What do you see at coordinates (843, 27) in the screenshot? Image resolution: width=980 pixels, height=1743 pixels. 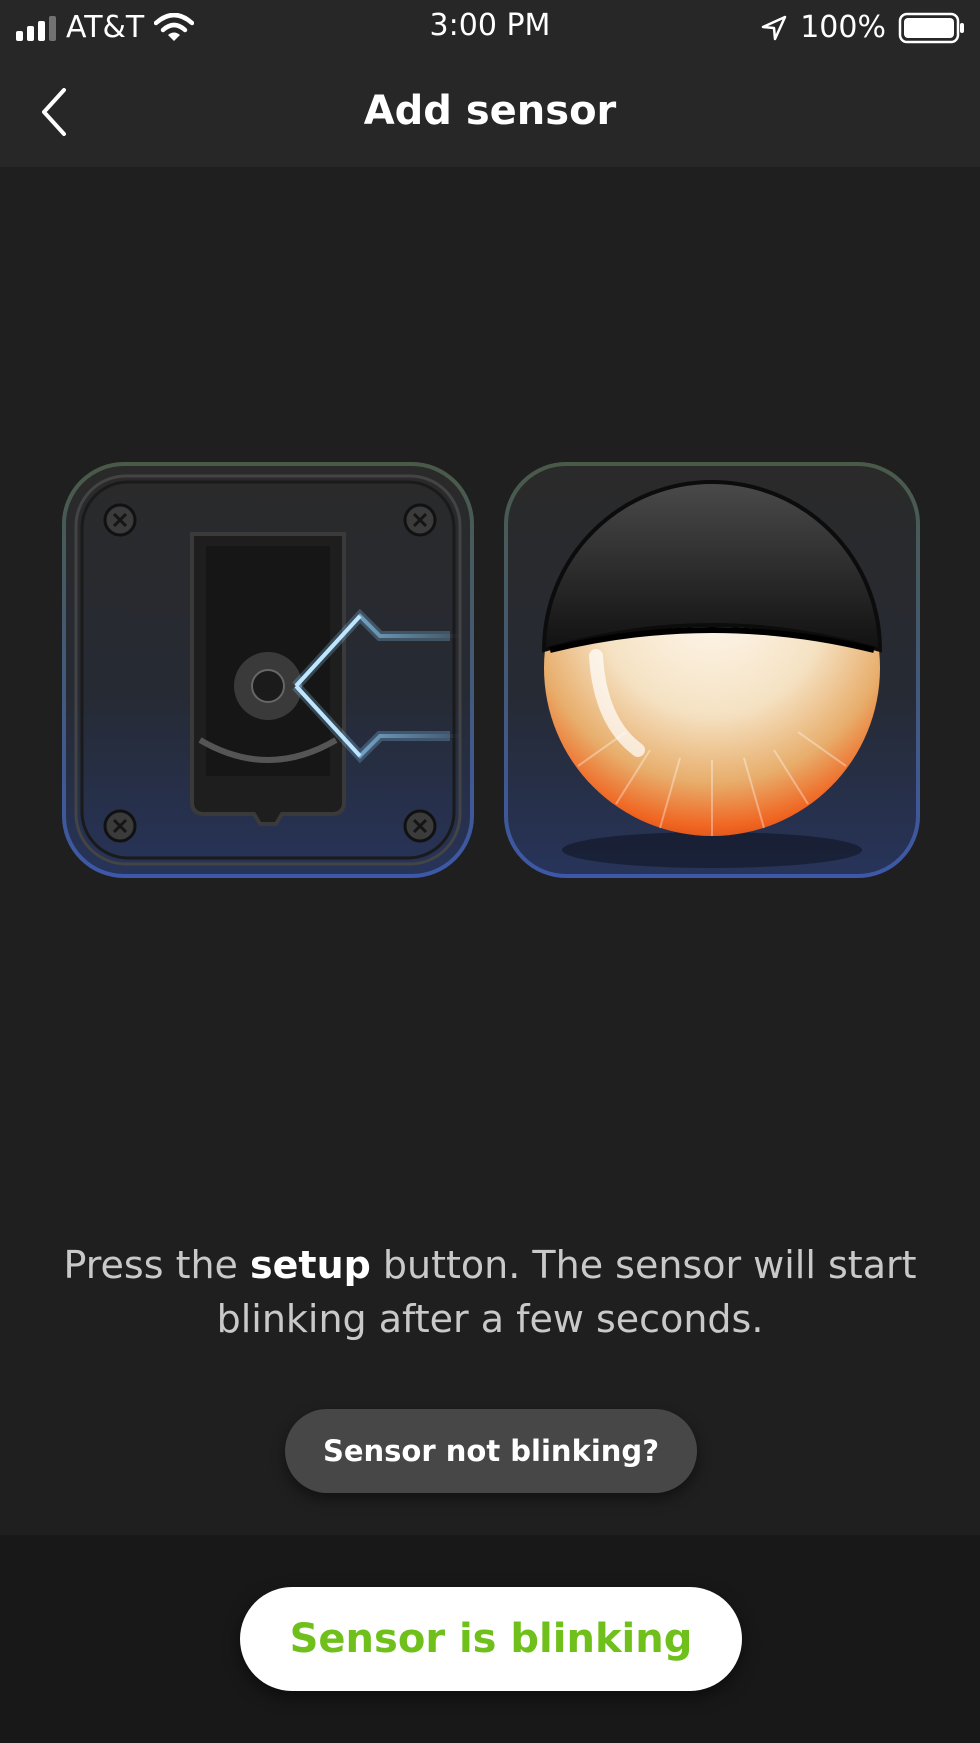 I see `battery-percent: 100%` at bounding box center [843, 27].